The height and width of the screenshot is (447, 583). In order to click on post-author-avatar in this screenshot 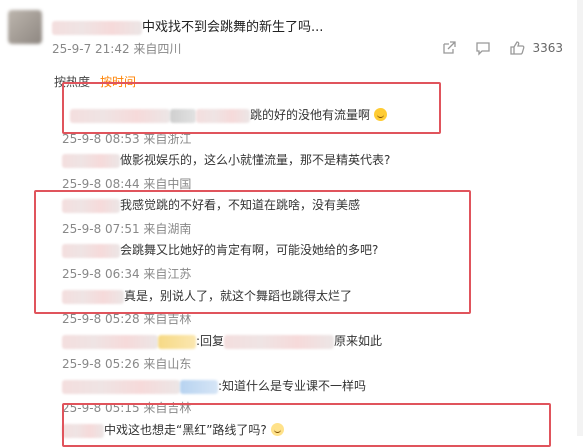, I will do `click(25, 27)`.